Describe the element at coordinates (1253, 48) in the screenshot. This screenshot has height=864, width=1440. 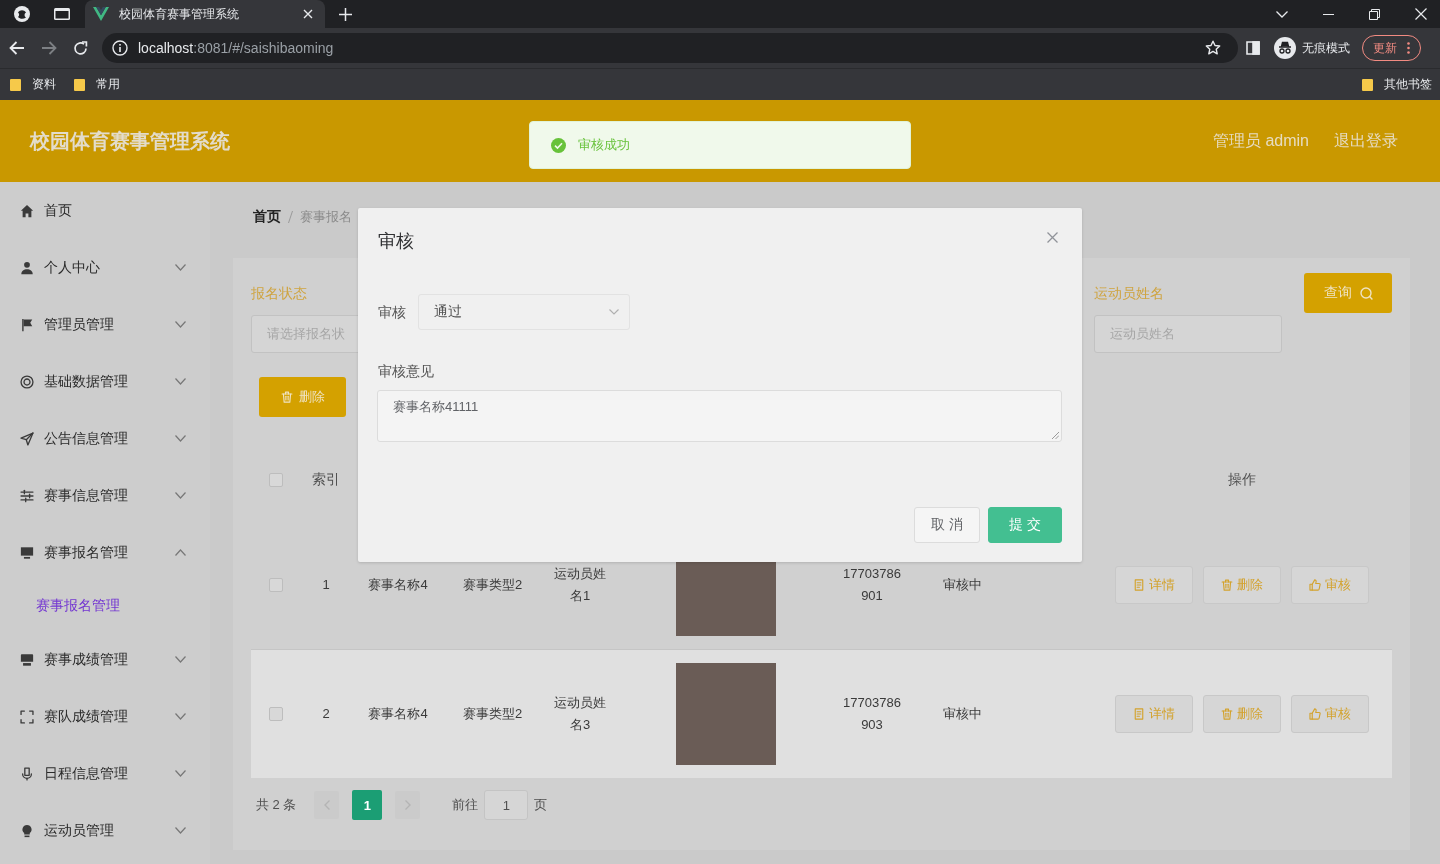
I see `side-panel-icon` at that location.